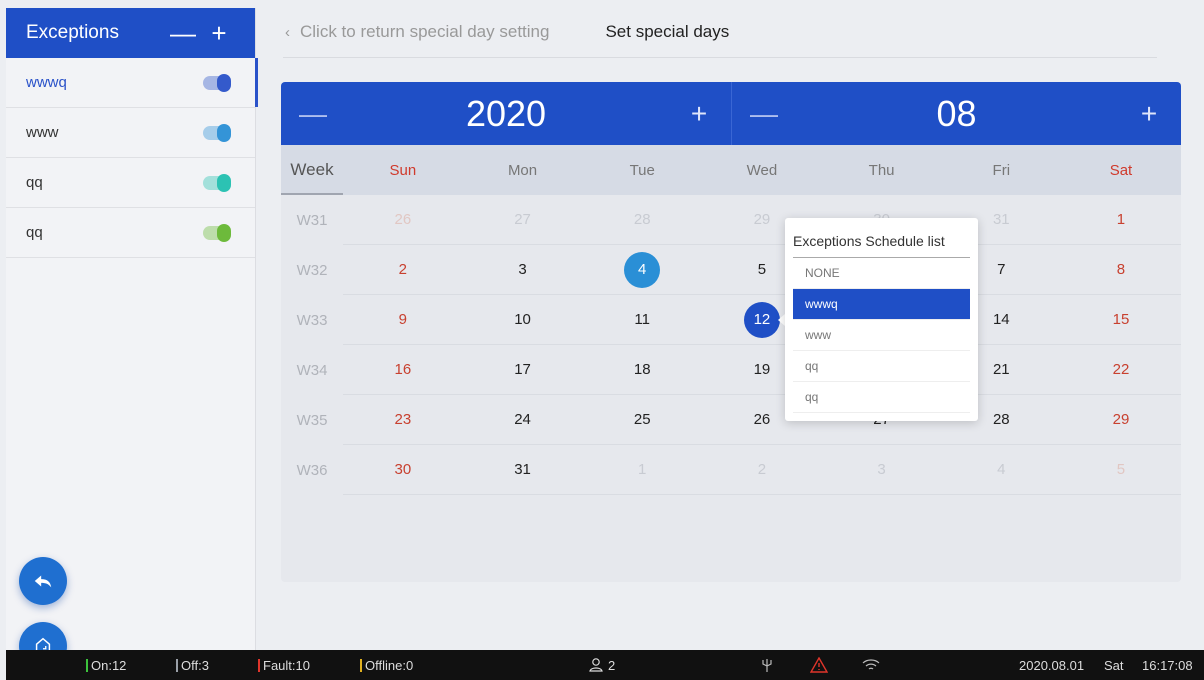 The image size is (1204, 680). Describe the element at coordinates (183, 33) in the screenshot. I see `remove-exception-button: —` at that location.